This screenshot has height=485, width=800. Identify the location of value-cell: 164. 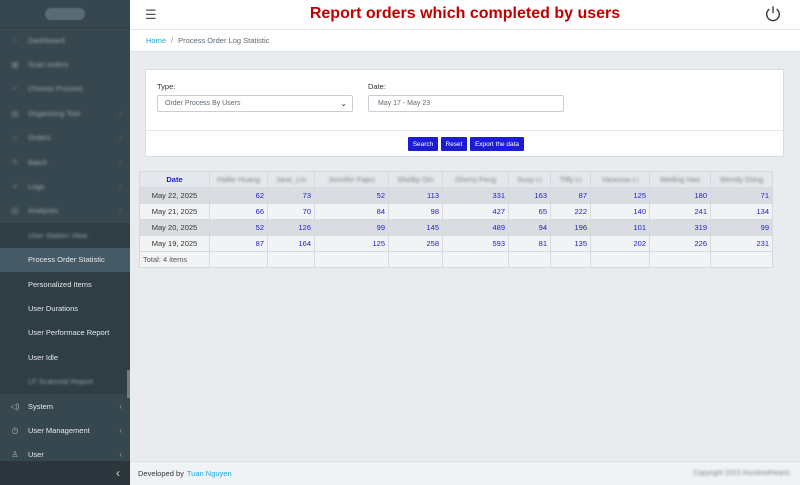
(291, 243).